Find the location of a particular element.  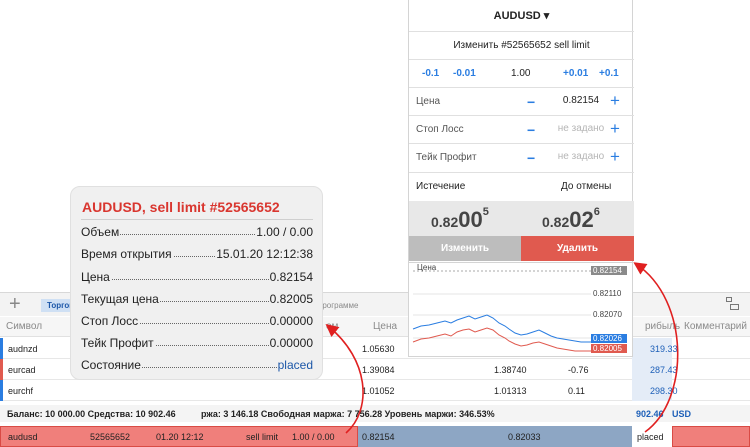

take-profit-minus-button: − is located at coordinates (531, 158).